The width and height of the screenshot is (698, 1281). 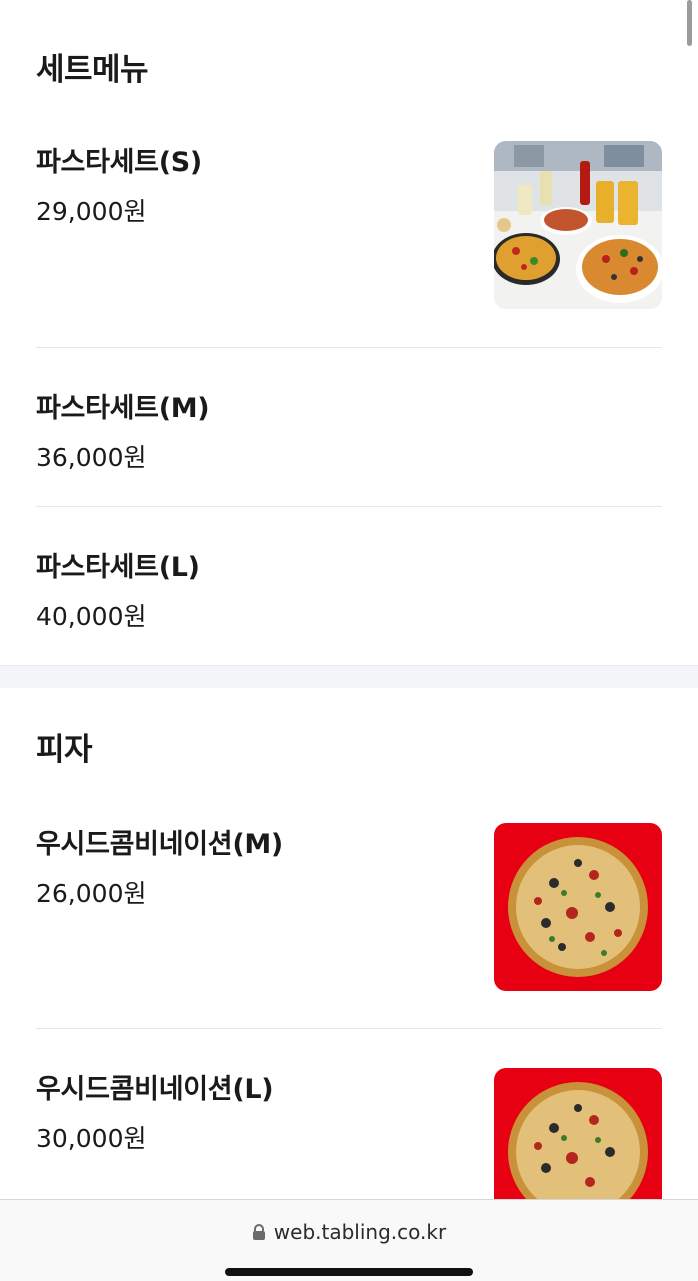 I want to click on menu-item-name: 우시드콤비네이션(L), so click(x=155, y=1089).